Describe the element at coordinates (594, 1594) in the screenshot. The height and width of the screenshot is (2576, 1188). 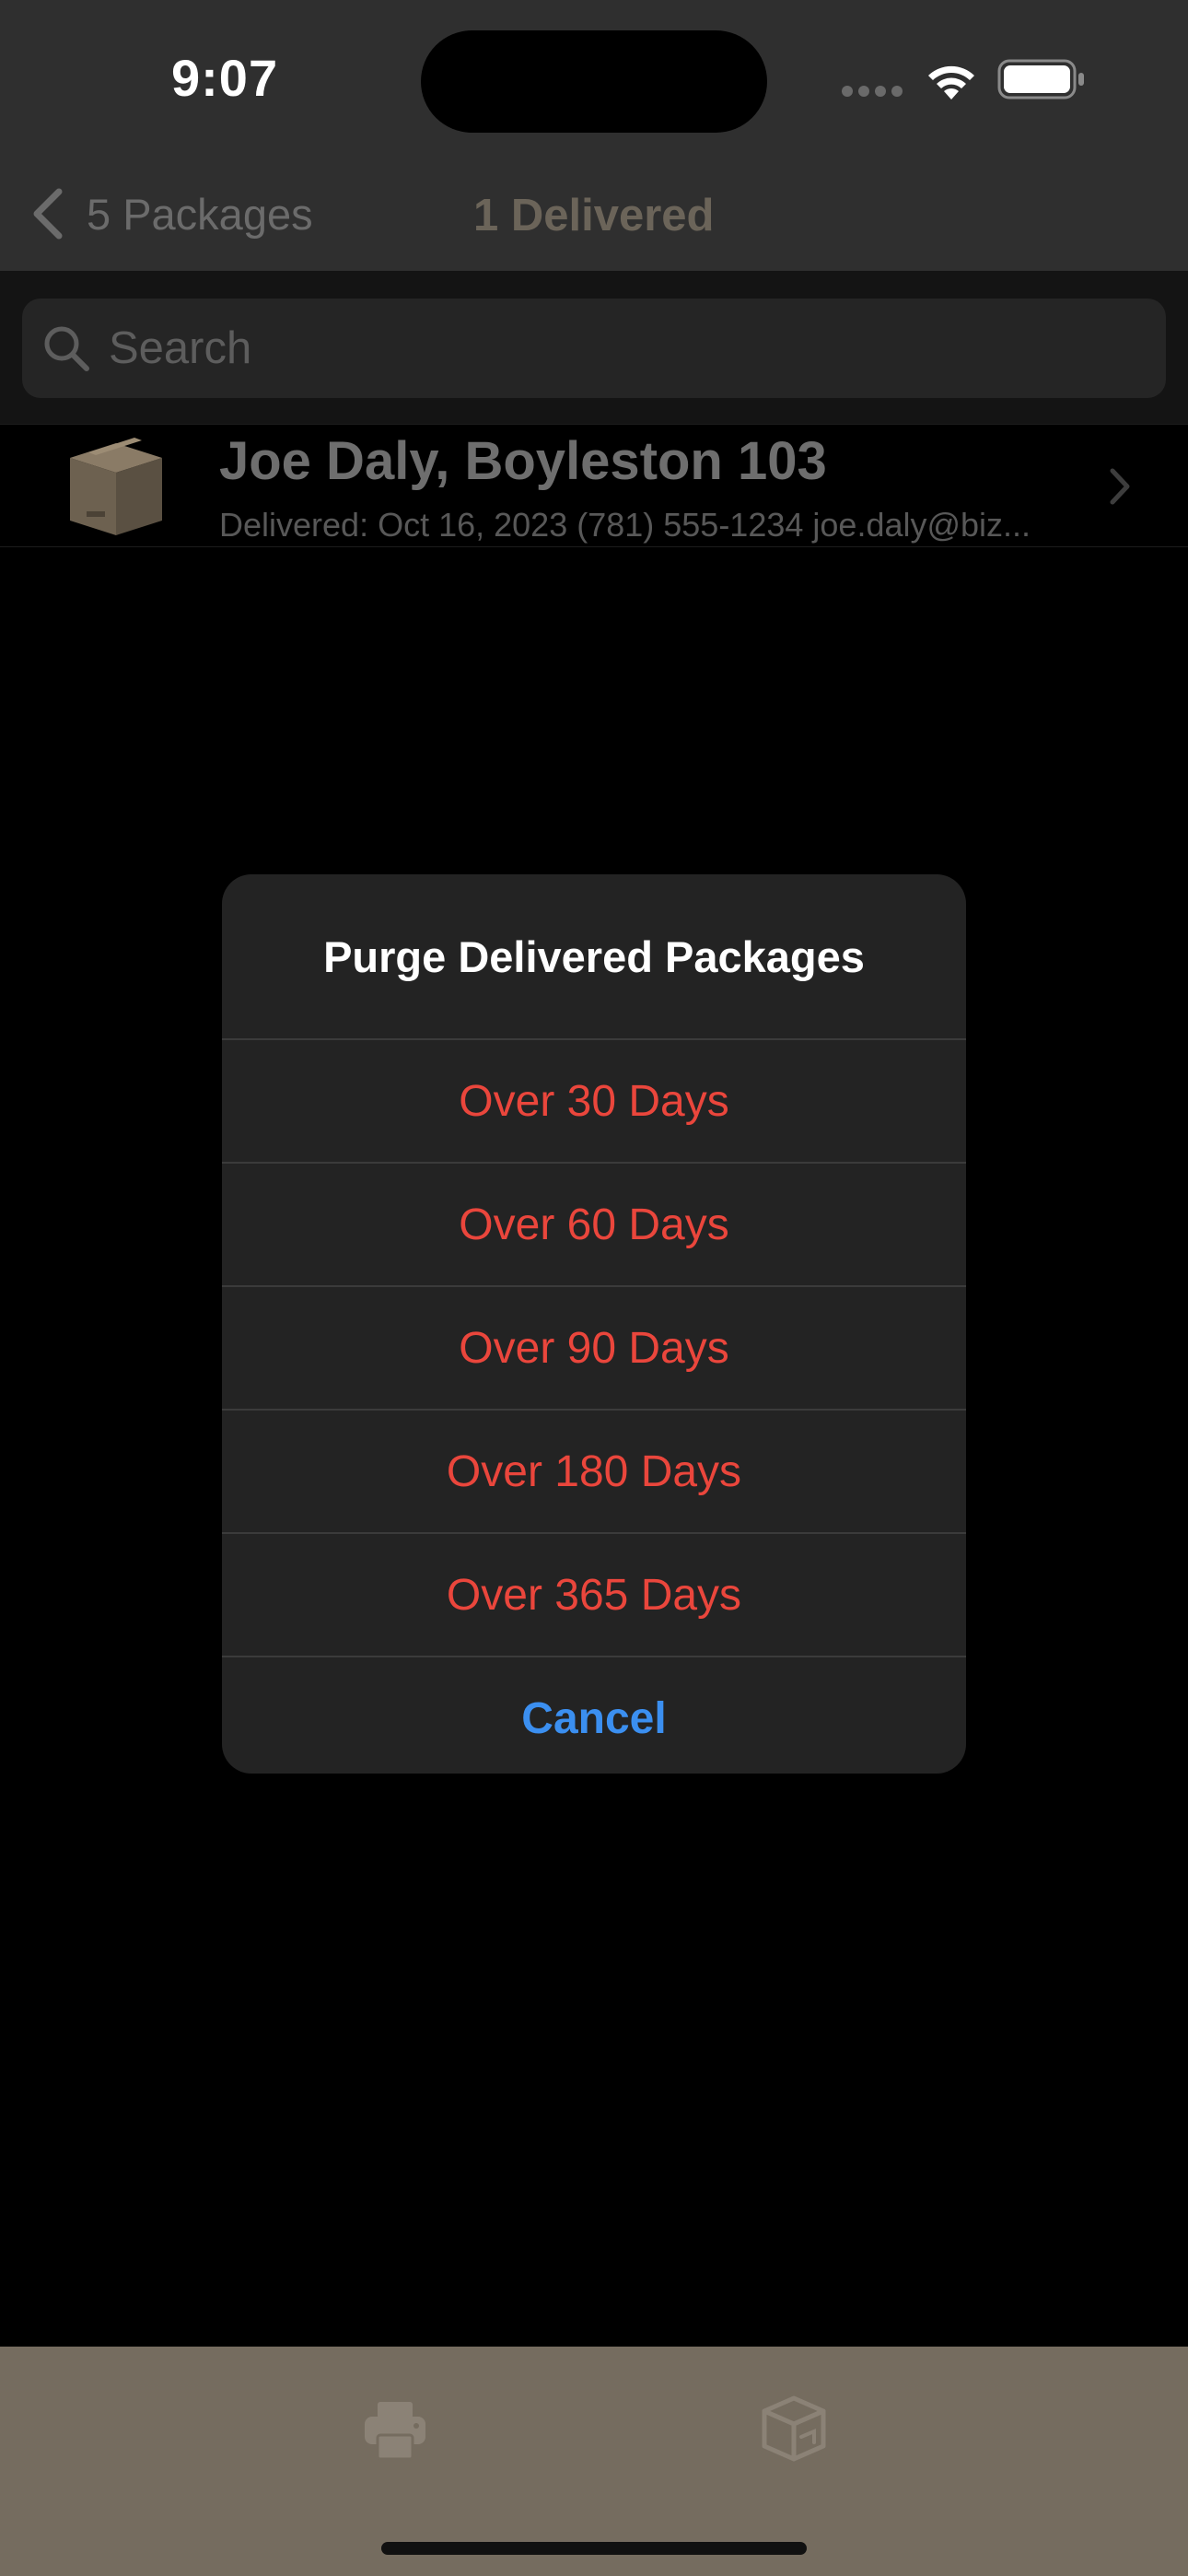
I see `purge-over-365-days-button: Over 365 Days` at that location.